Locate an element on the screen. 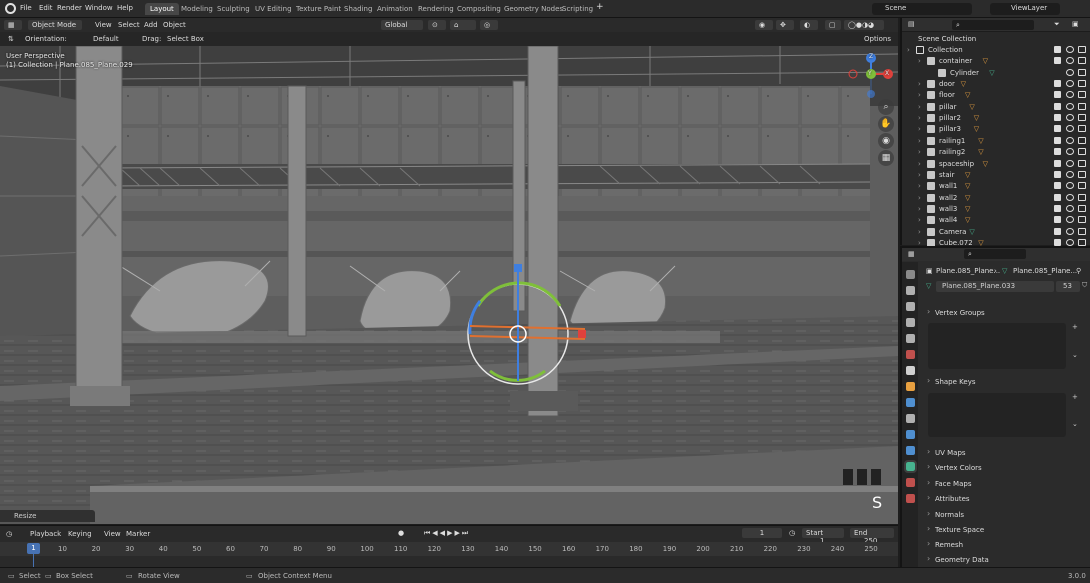  tab-compositing: Compositing is located at coordinates (479, 9).